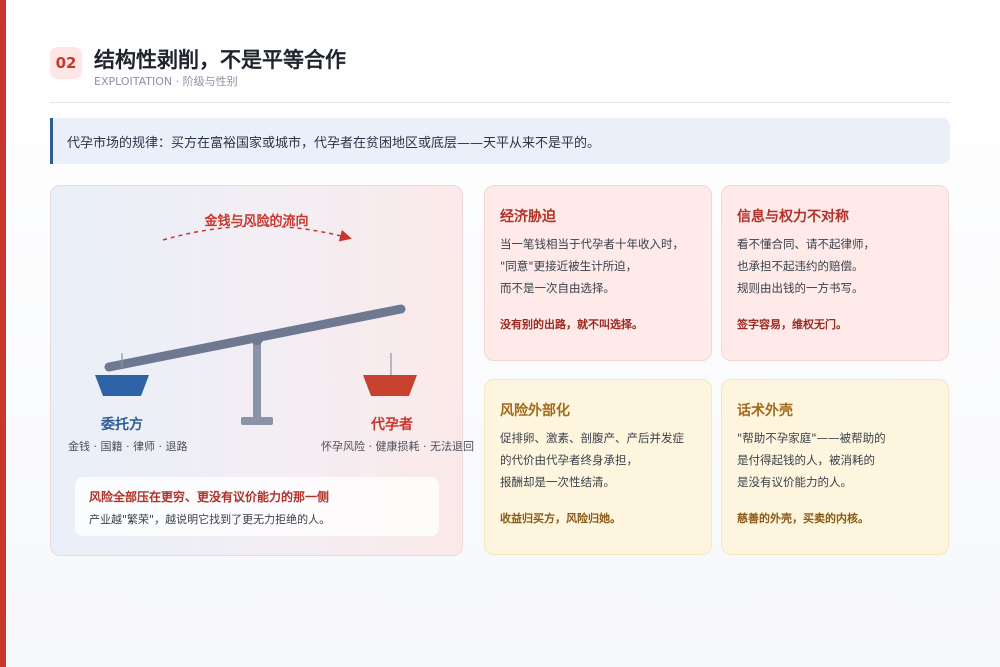 The height and width of the screenshot is (667, 1000). I want to click on card-line: "帮助不孕家庭"——被帮助的, so click(811, 438).